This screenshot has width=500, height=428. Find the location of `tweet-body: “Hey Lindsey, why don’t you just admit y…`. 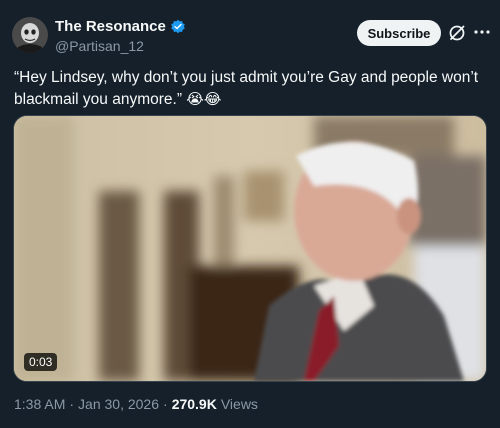

tweet-body: “Hey Lindsey, why don’t you just admit y… is located at coordinates (246, 88).